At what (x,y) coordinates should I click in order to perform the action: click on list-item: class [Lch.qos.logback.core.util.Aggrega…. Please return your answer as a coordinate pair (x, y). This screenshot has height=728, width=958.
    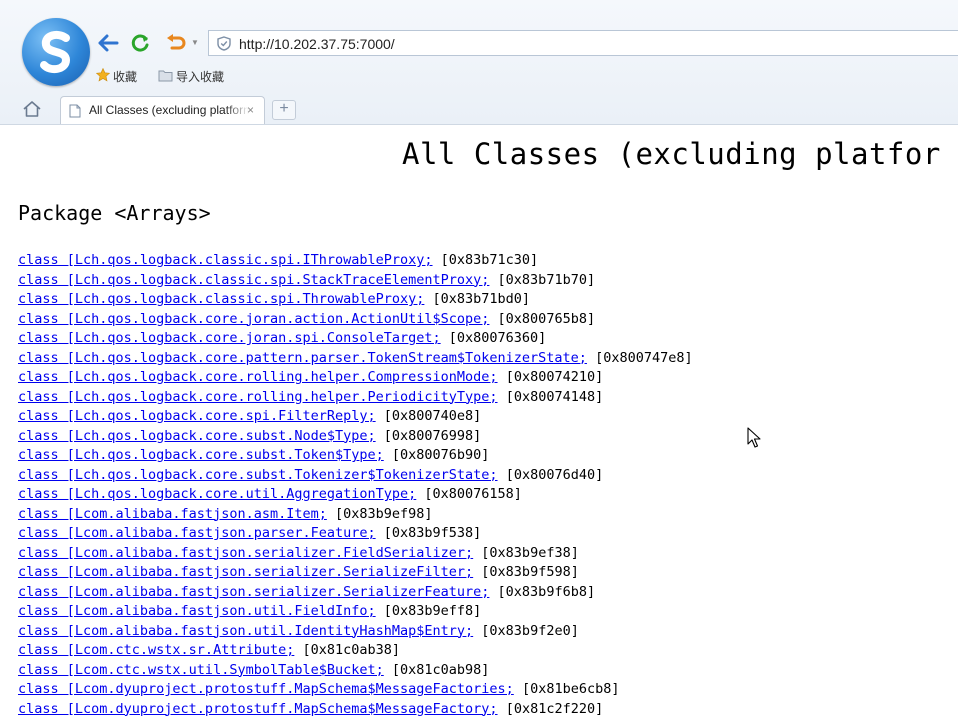
    Looking at the image, I should click on (355, 495).